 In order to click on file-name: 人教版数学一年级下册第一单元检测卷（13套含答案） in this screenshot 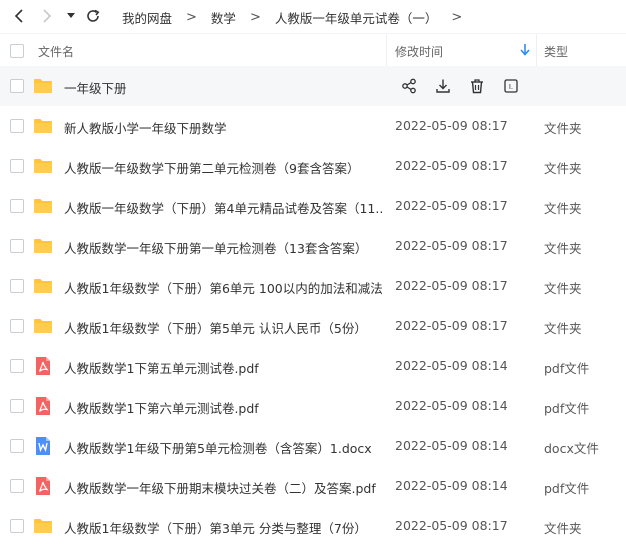, I will do `click(223, 247)`.